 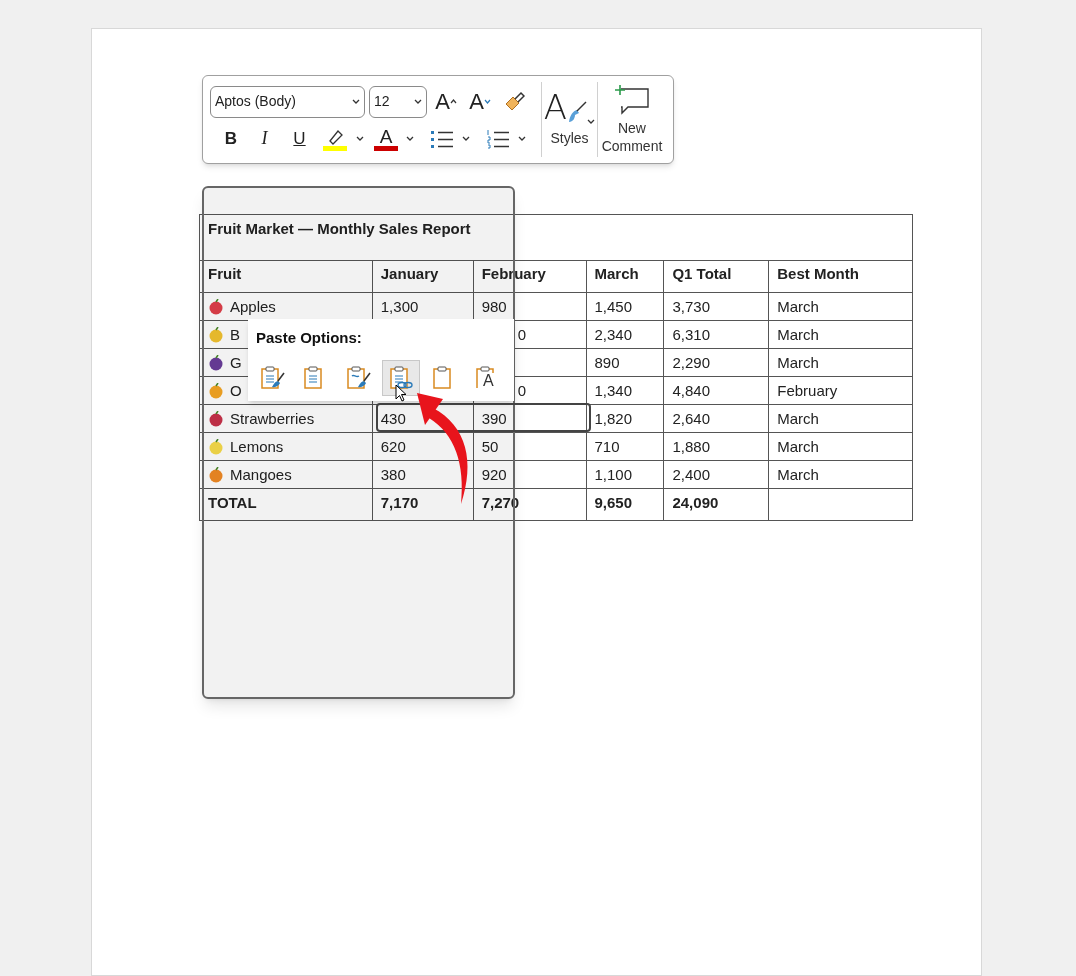 I want to click on paste-option-button, so click(x=401, y=377).